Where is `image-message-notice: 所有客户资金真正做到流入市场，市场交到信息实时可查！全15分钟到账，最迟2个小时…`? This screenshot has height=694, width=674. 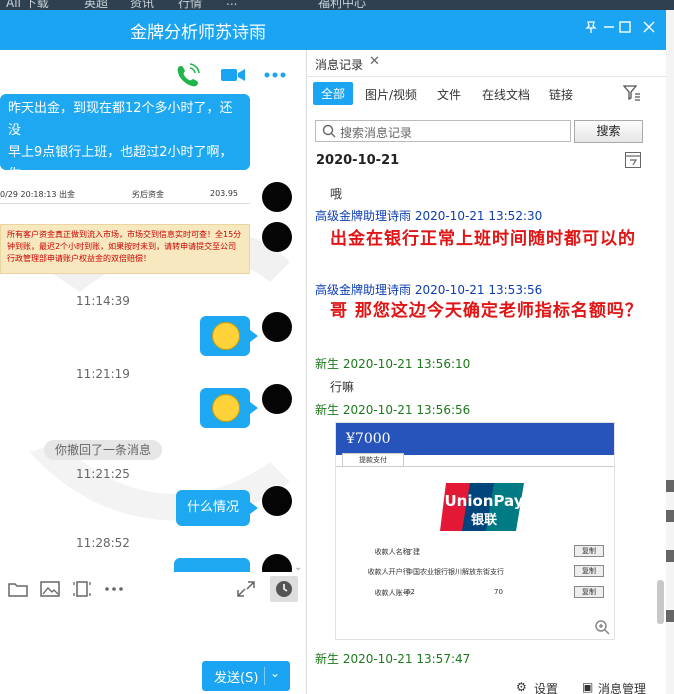
image-message-notice: 所有客户资金真正做到流入市场，市场交到信息实时可查！全15分钟到账，最迟2个小时… is located at coordinates (125, 249).